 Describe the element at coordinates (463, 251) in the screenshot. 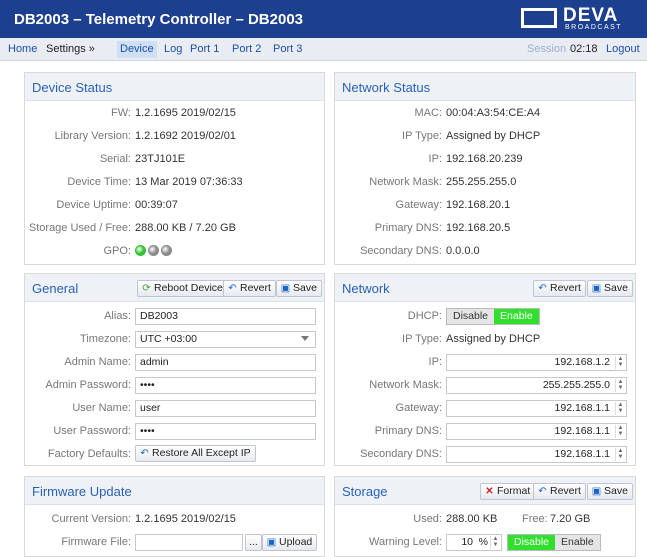

I see `status-value: 0.0.0.0` at that location.